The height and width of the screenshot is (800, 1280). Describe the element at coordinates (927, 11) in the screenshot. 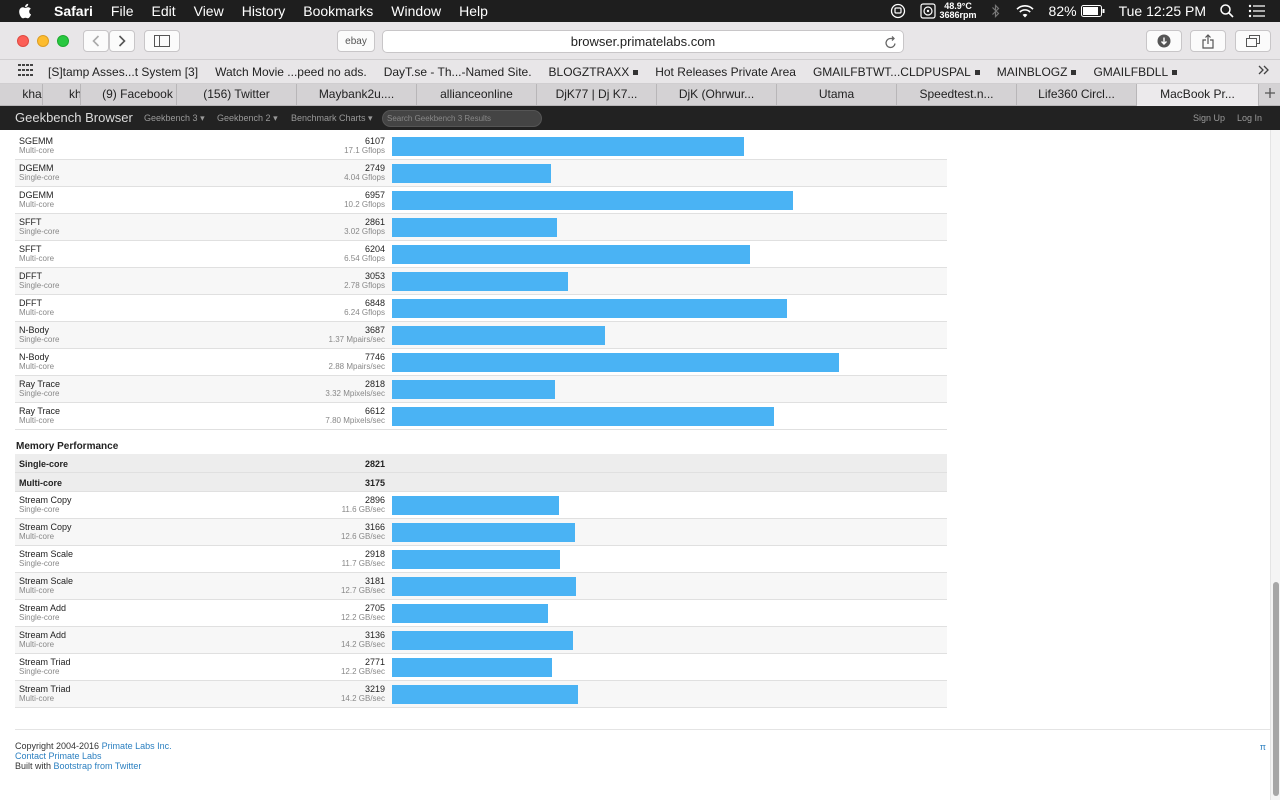

I see `fan-icon` at that location.